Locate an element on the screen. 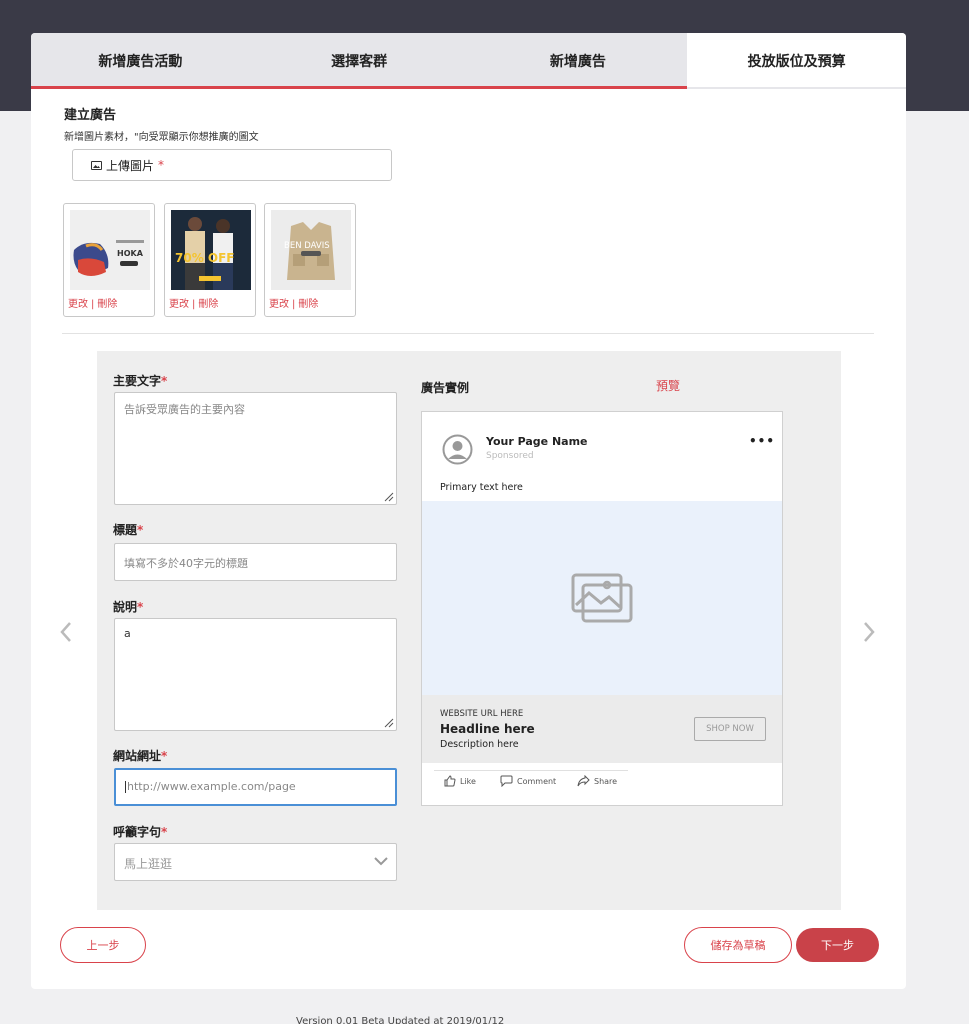 Image resolution: width=969 pixels, height=1024 pixels. section-title: 建立廣告 is located at coordinates (90, 115).